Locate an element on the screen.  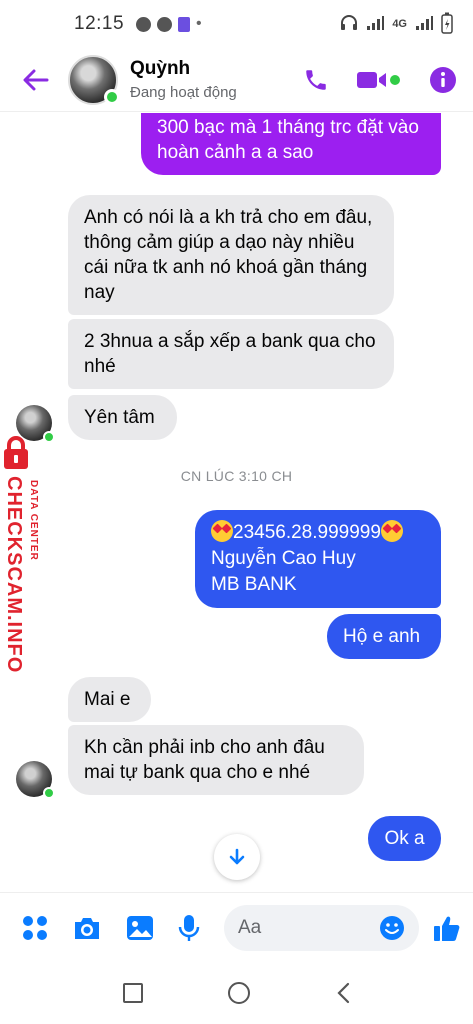
video-call-button is located at coordinates (379, 80).